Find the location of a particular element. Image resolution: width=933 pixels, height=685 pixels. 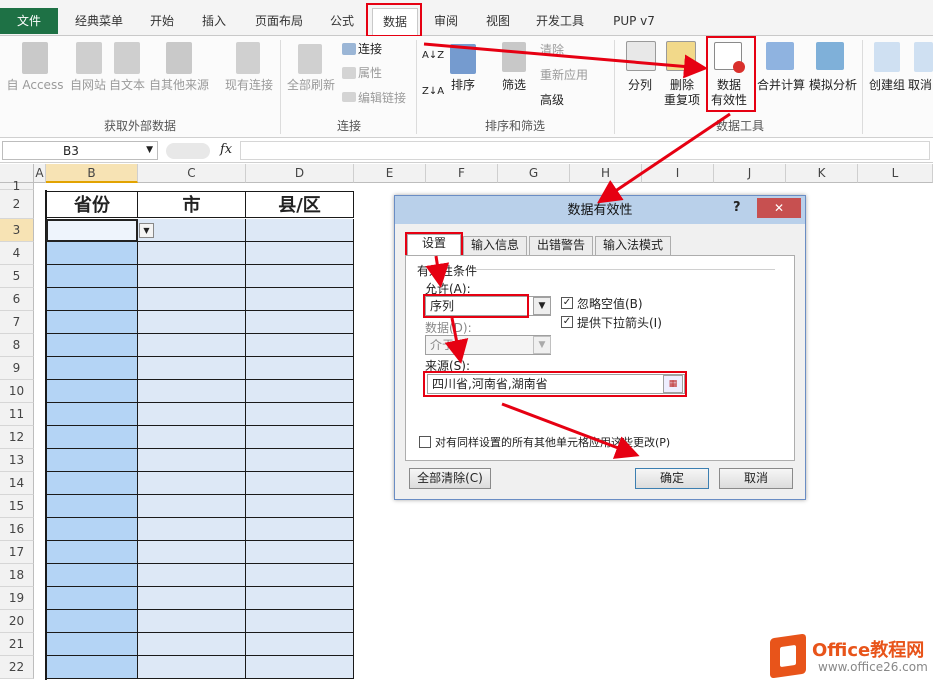

office-logo-icon is located at coordinates (788, 656).